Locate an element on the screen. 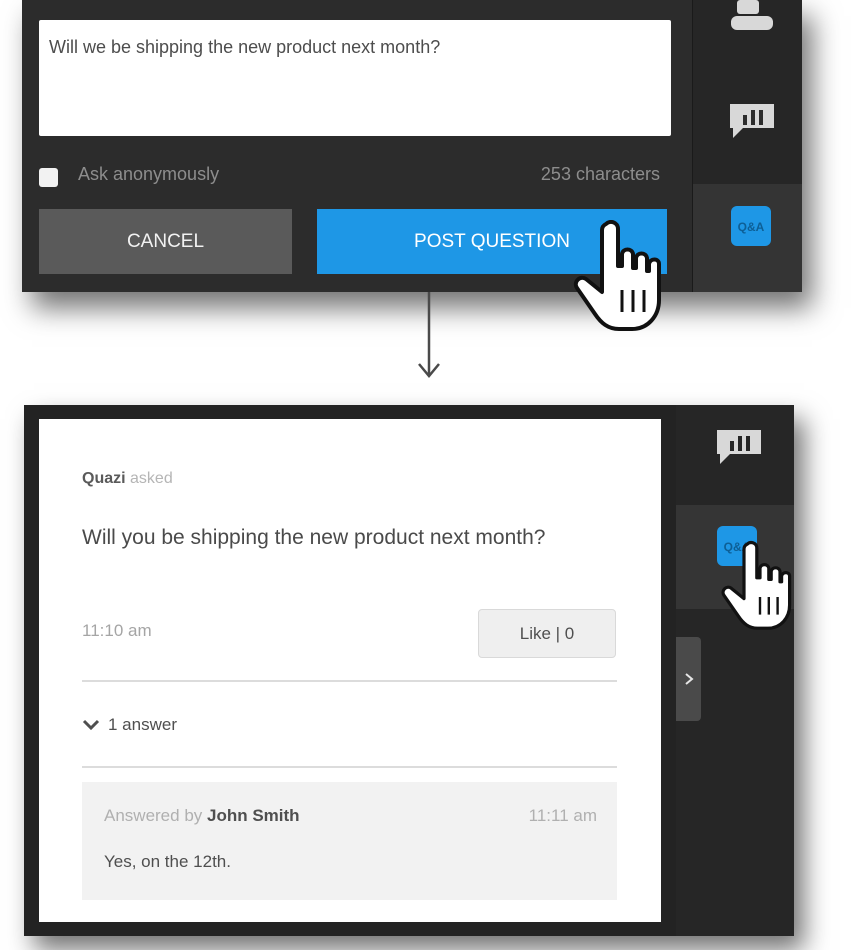  asker-verb: asked is located at coordinates (151, 478).